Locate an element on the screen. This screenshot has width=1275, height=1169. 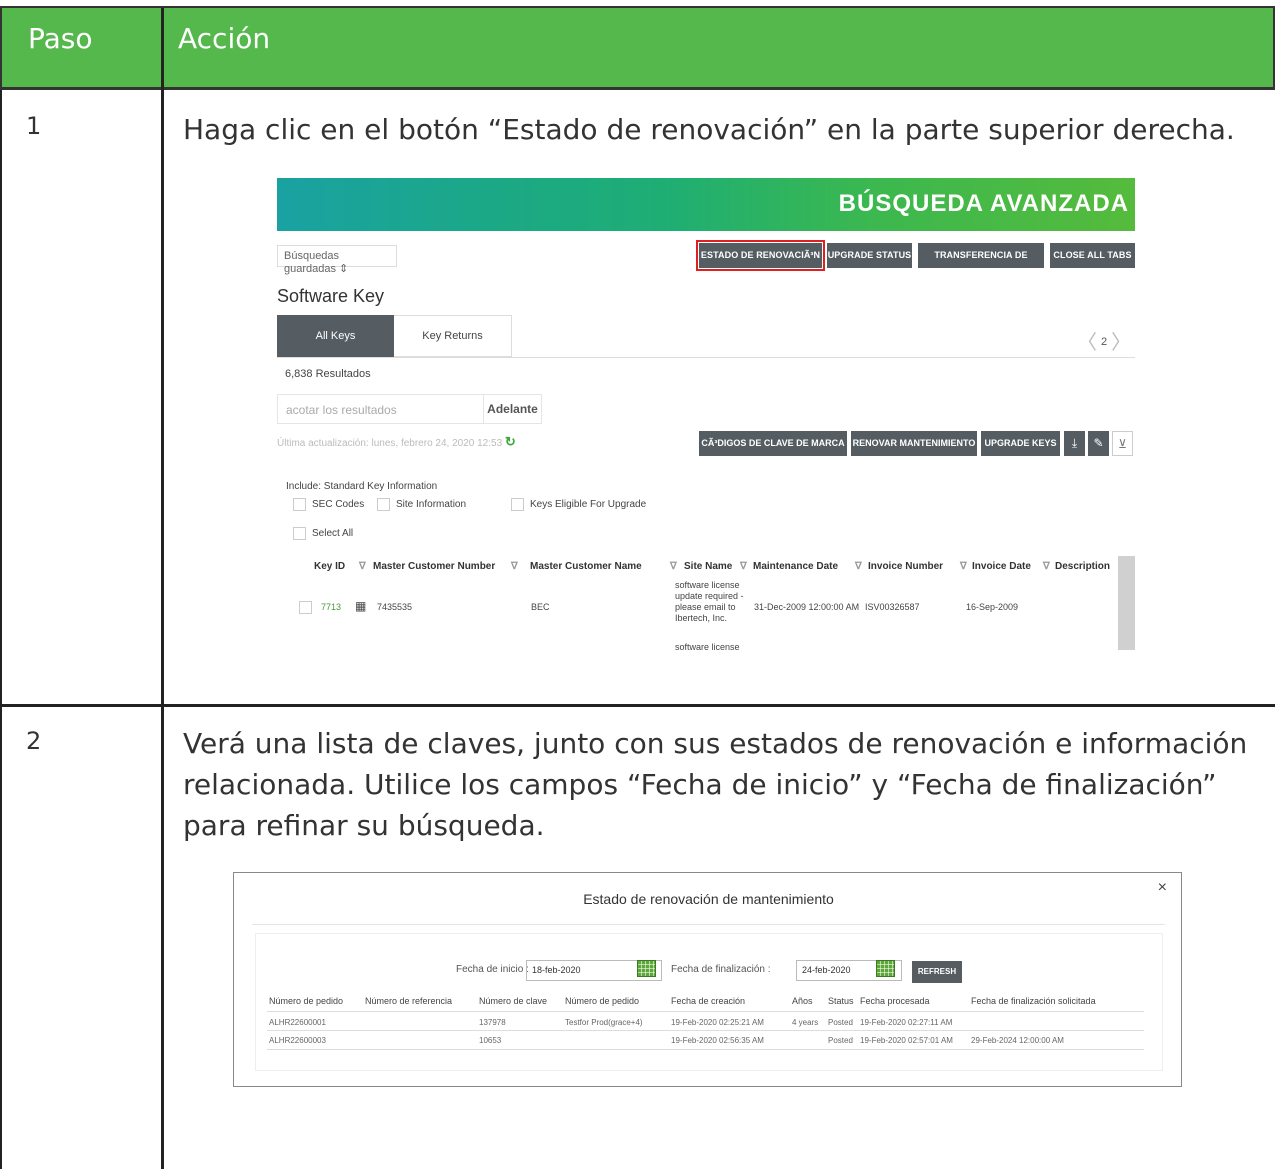
order-link: ALHR22600001 is located at coordinates (297, 1022).